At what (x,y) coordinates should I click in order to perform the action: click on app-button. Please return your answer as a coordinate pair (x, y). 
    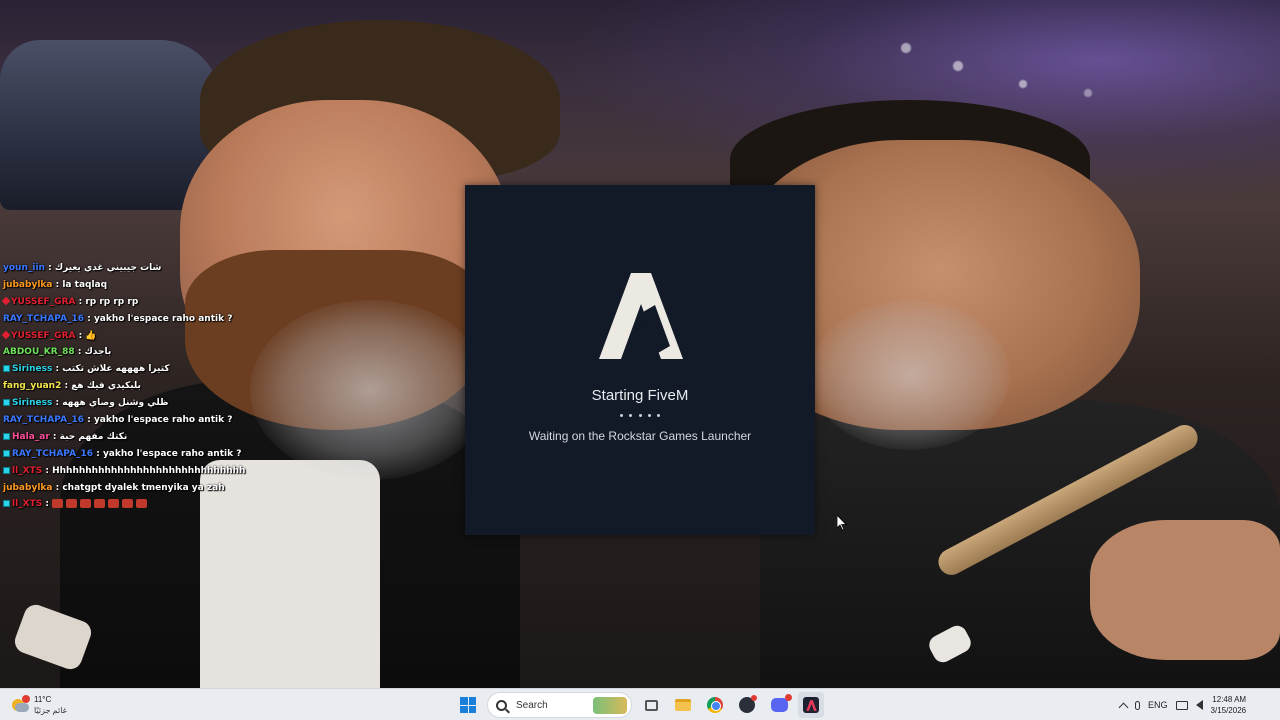
    Looking at the image, I should click on (747, 705).